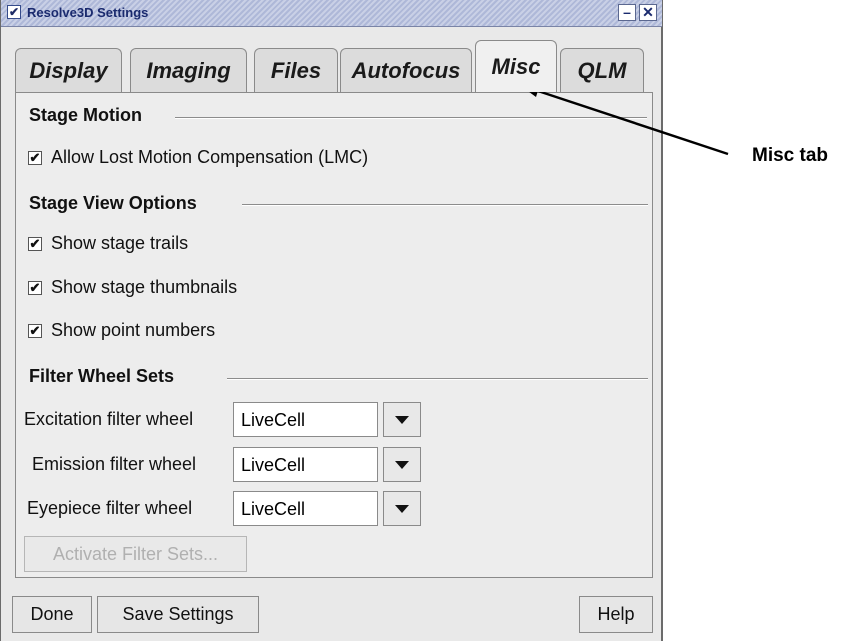 The width and height of the screenshot is (852, 641). I want to click on eyepiece-dropdown-button, so click(402, 508).